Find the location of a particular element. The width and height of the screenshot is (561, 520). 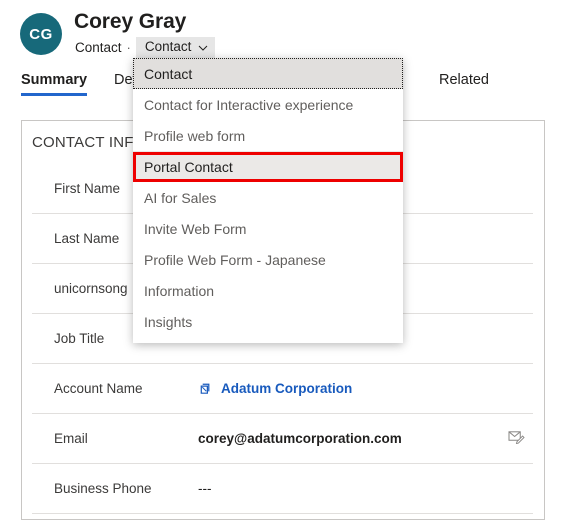

field-value: --- is located at coordinates (348, 488).